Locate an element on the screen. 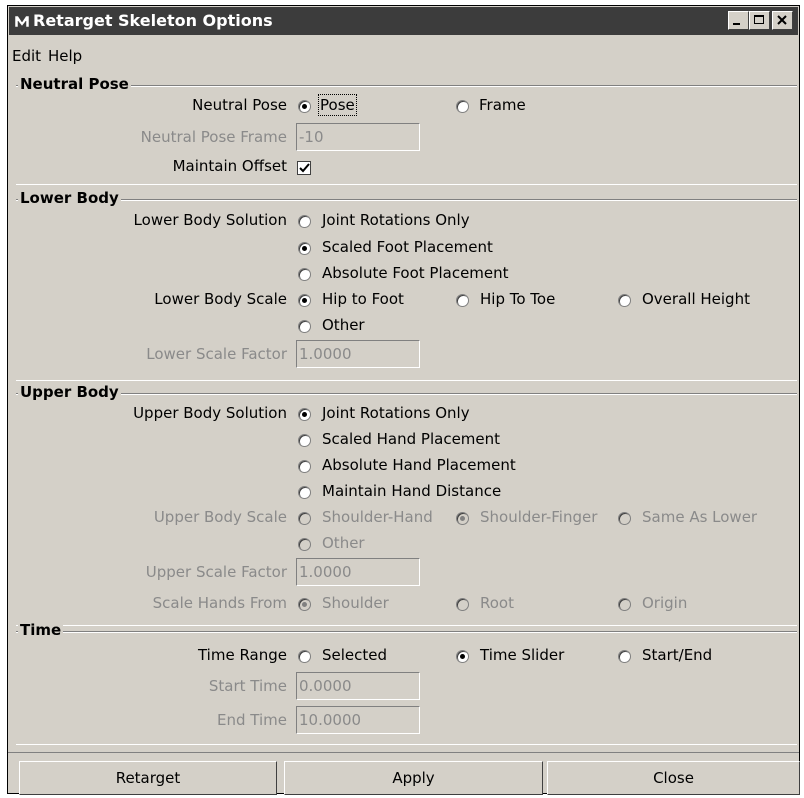 The width and height of the screenshot is (804, 798). radio-upper-joint-rotations is located at coordinates (304, 414).